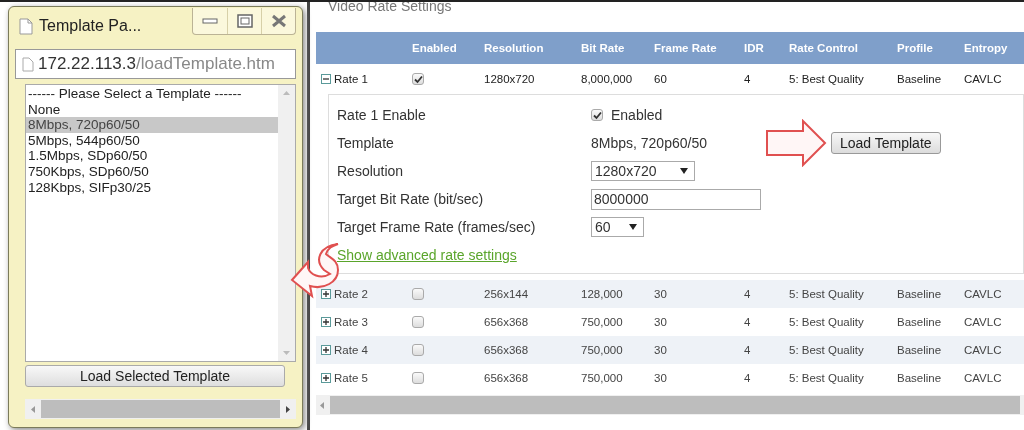  What do you see at coordinates (351, 294) in the screenshot?
I see `table-cell: Rate 2` at bounding box center [351, 294].